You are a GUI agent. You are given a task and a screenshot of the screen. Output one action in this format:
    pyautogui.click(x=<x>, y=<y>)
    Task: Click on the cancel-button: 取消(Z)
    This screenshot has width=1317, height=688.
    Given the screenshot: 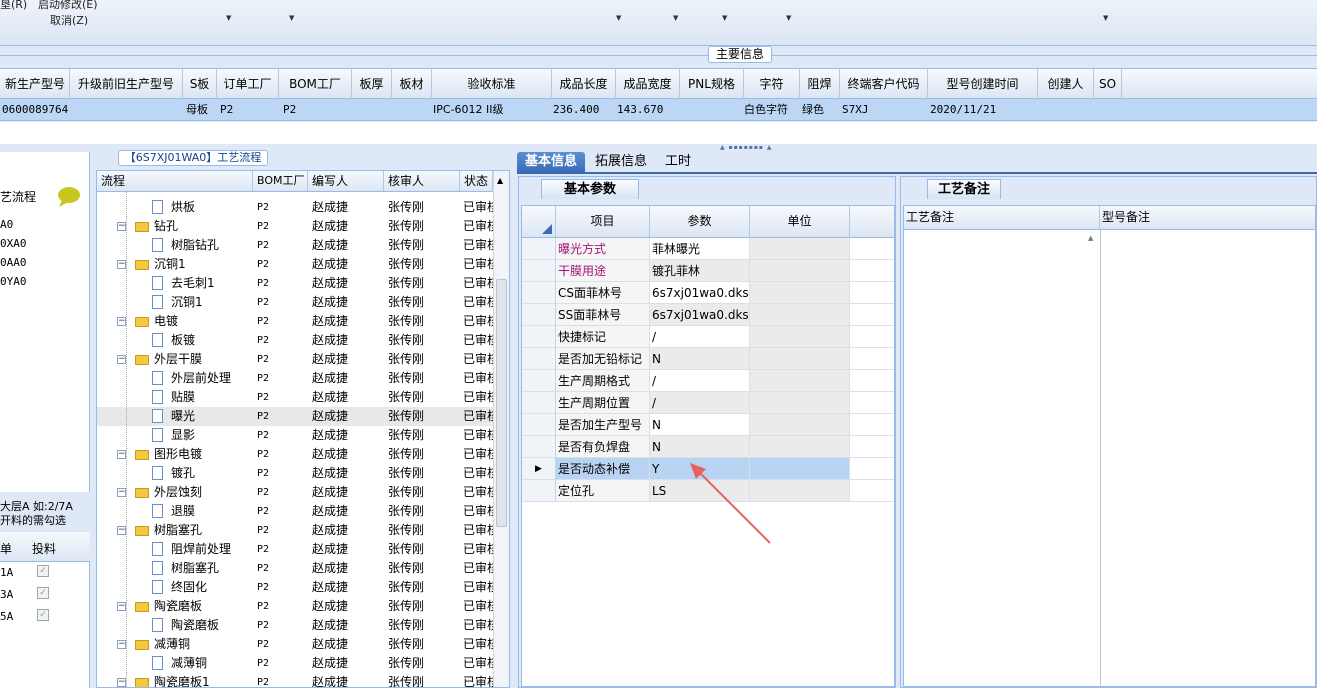 What is the action you would take?
    pyautogui.click(x=69, y=20)
    